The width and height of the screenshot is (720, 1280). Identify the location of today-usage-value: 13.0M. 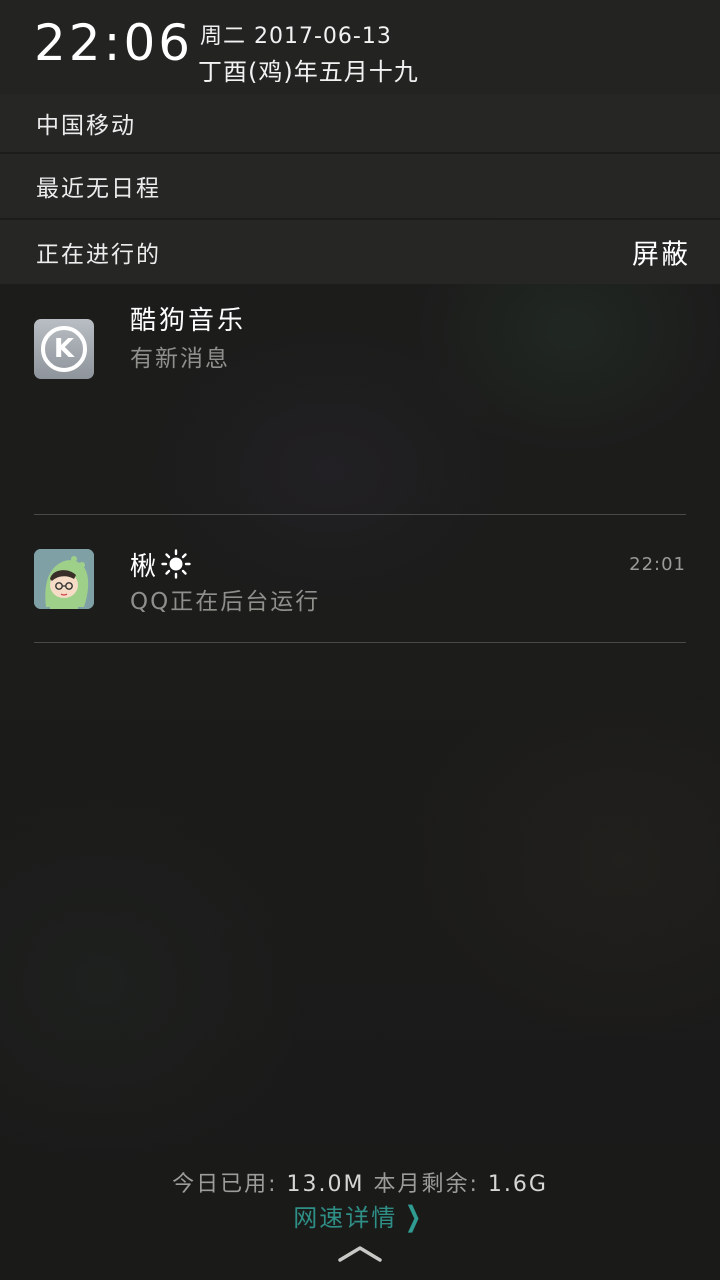
(325, 1184).